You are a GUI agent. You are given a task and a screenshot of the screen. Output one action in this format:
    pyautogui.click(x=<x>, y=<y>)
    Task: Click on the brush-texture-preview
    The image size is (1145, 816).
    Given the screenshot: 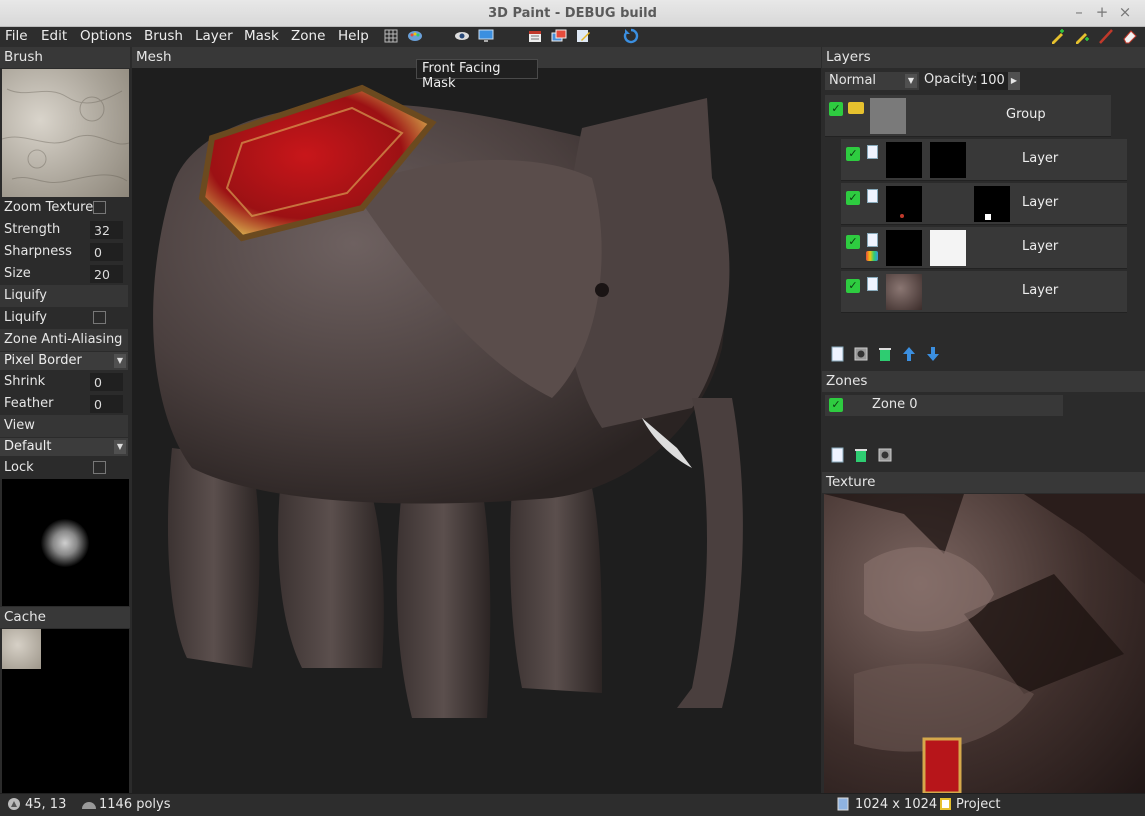 What is the action you would take?
    pyautogui.click(x=65, y=133)
    